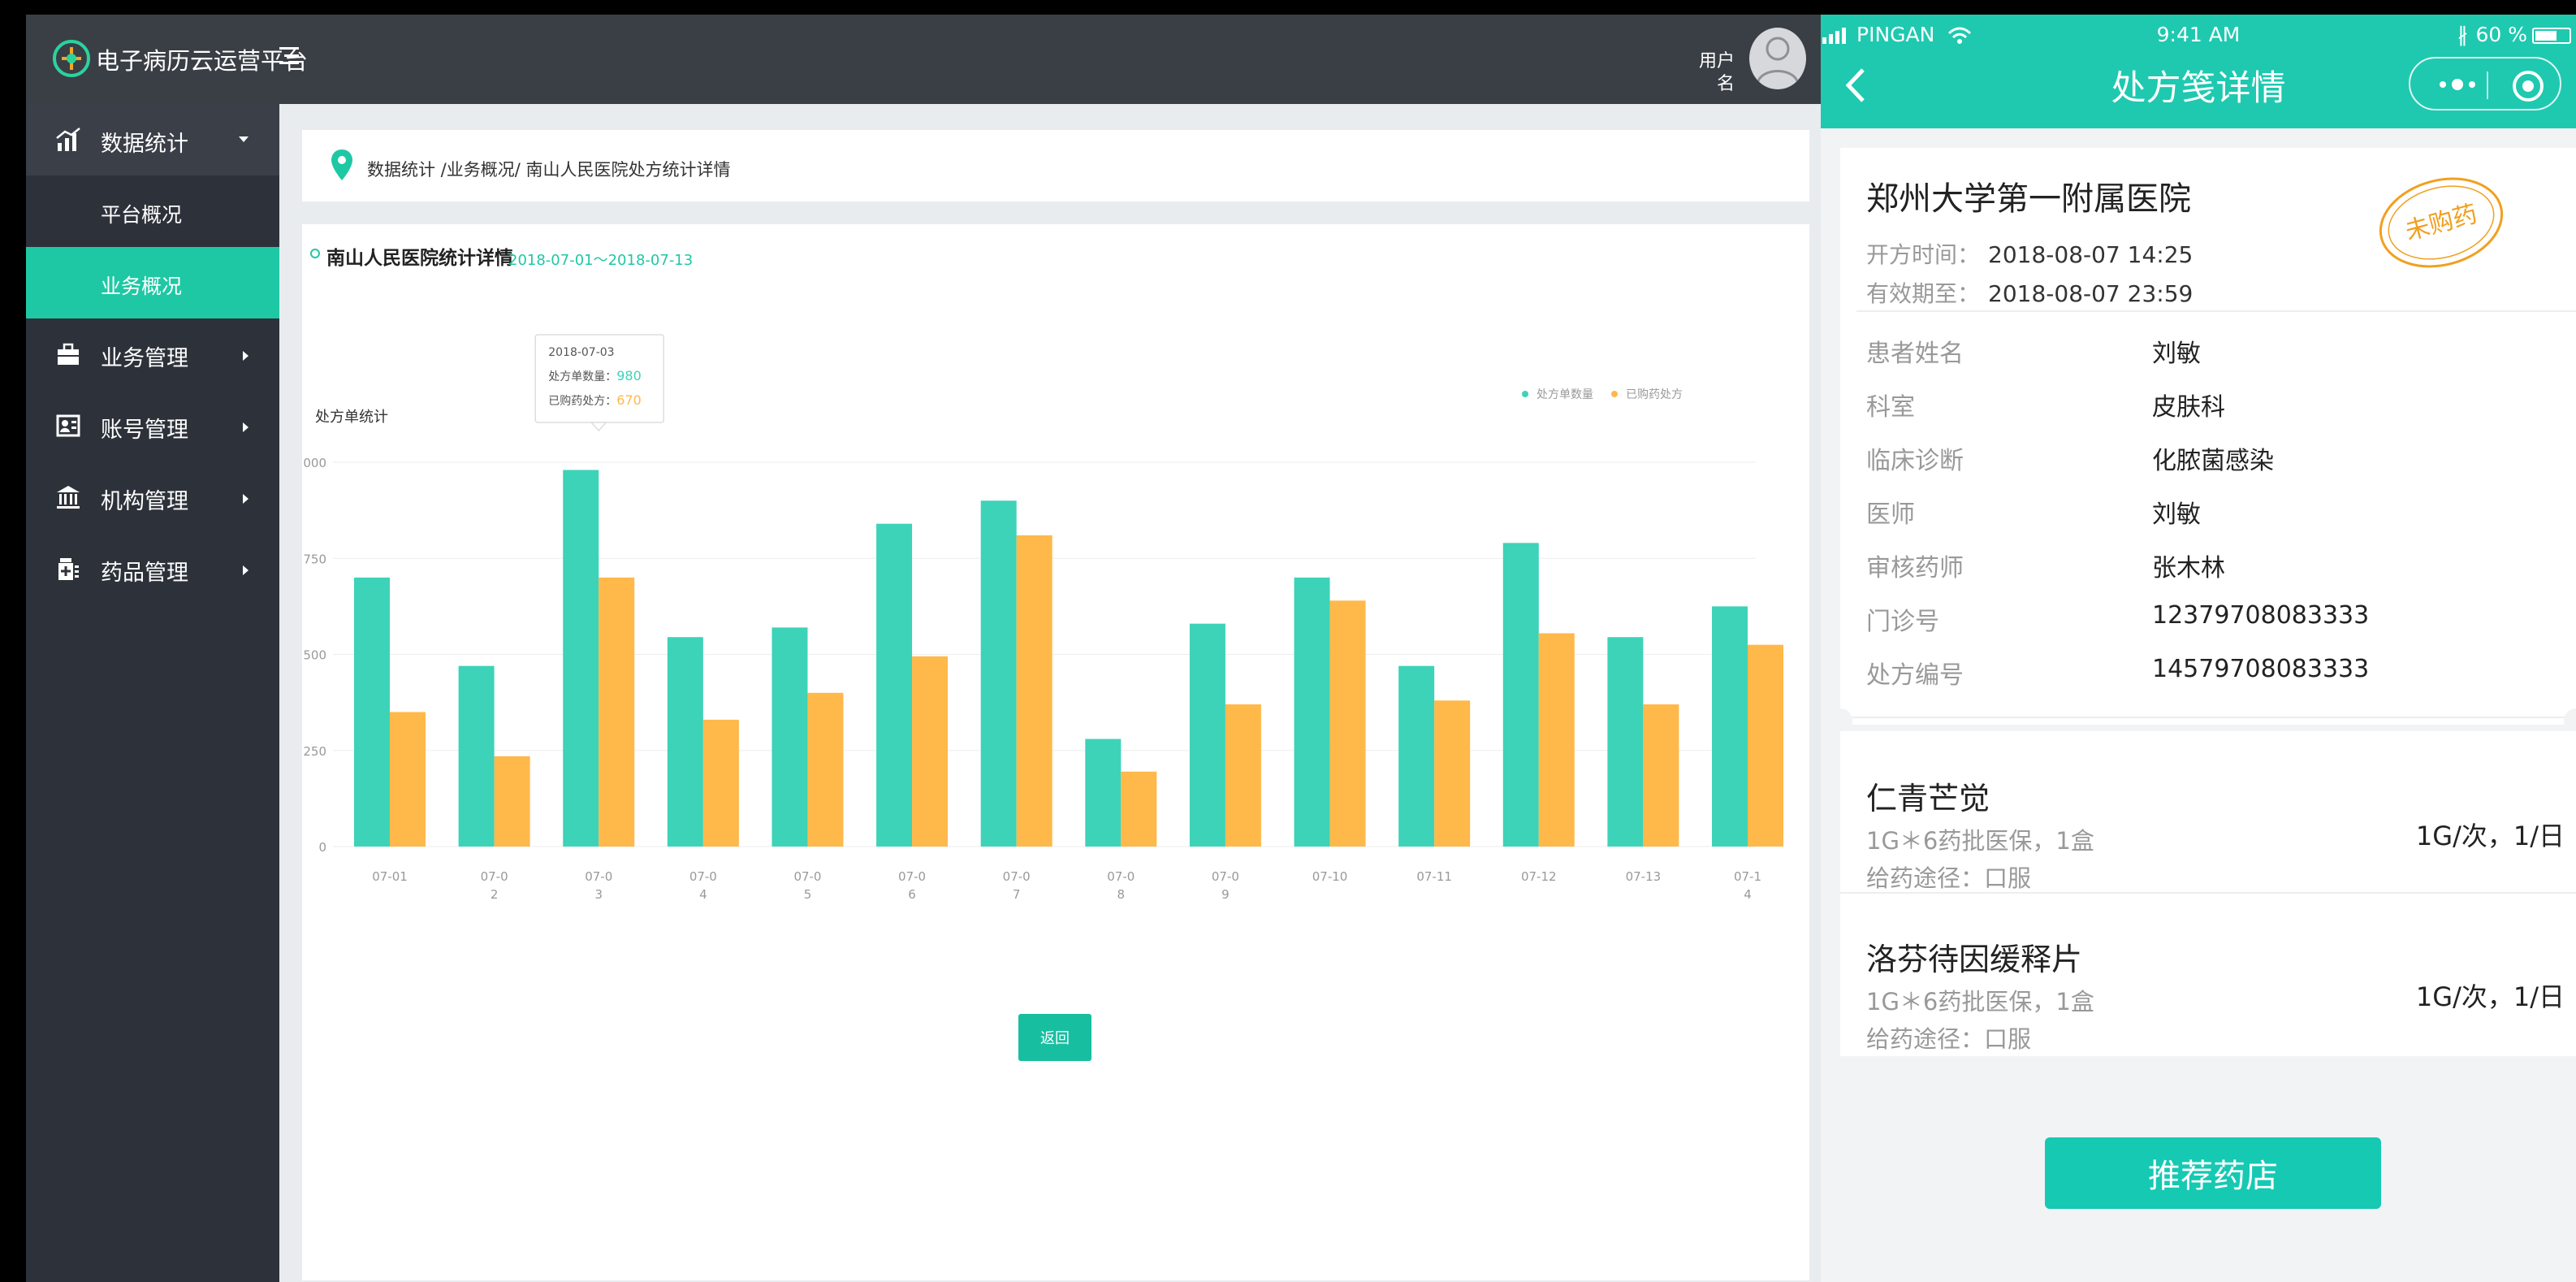 The height and width of the screenshot is (1282, 2576). I want to click on drug-name: 仁青芒觉, so click(1928, 798).